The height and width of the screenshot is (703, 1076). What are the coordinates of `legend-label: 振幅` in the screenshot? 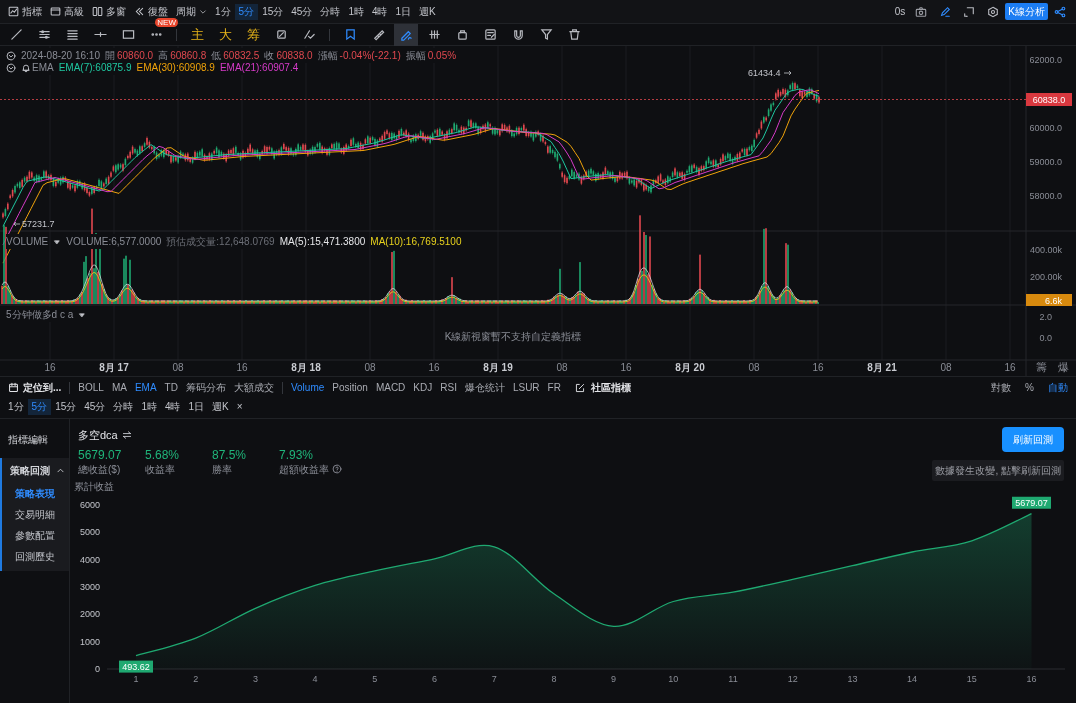 It's located at (415, 55).